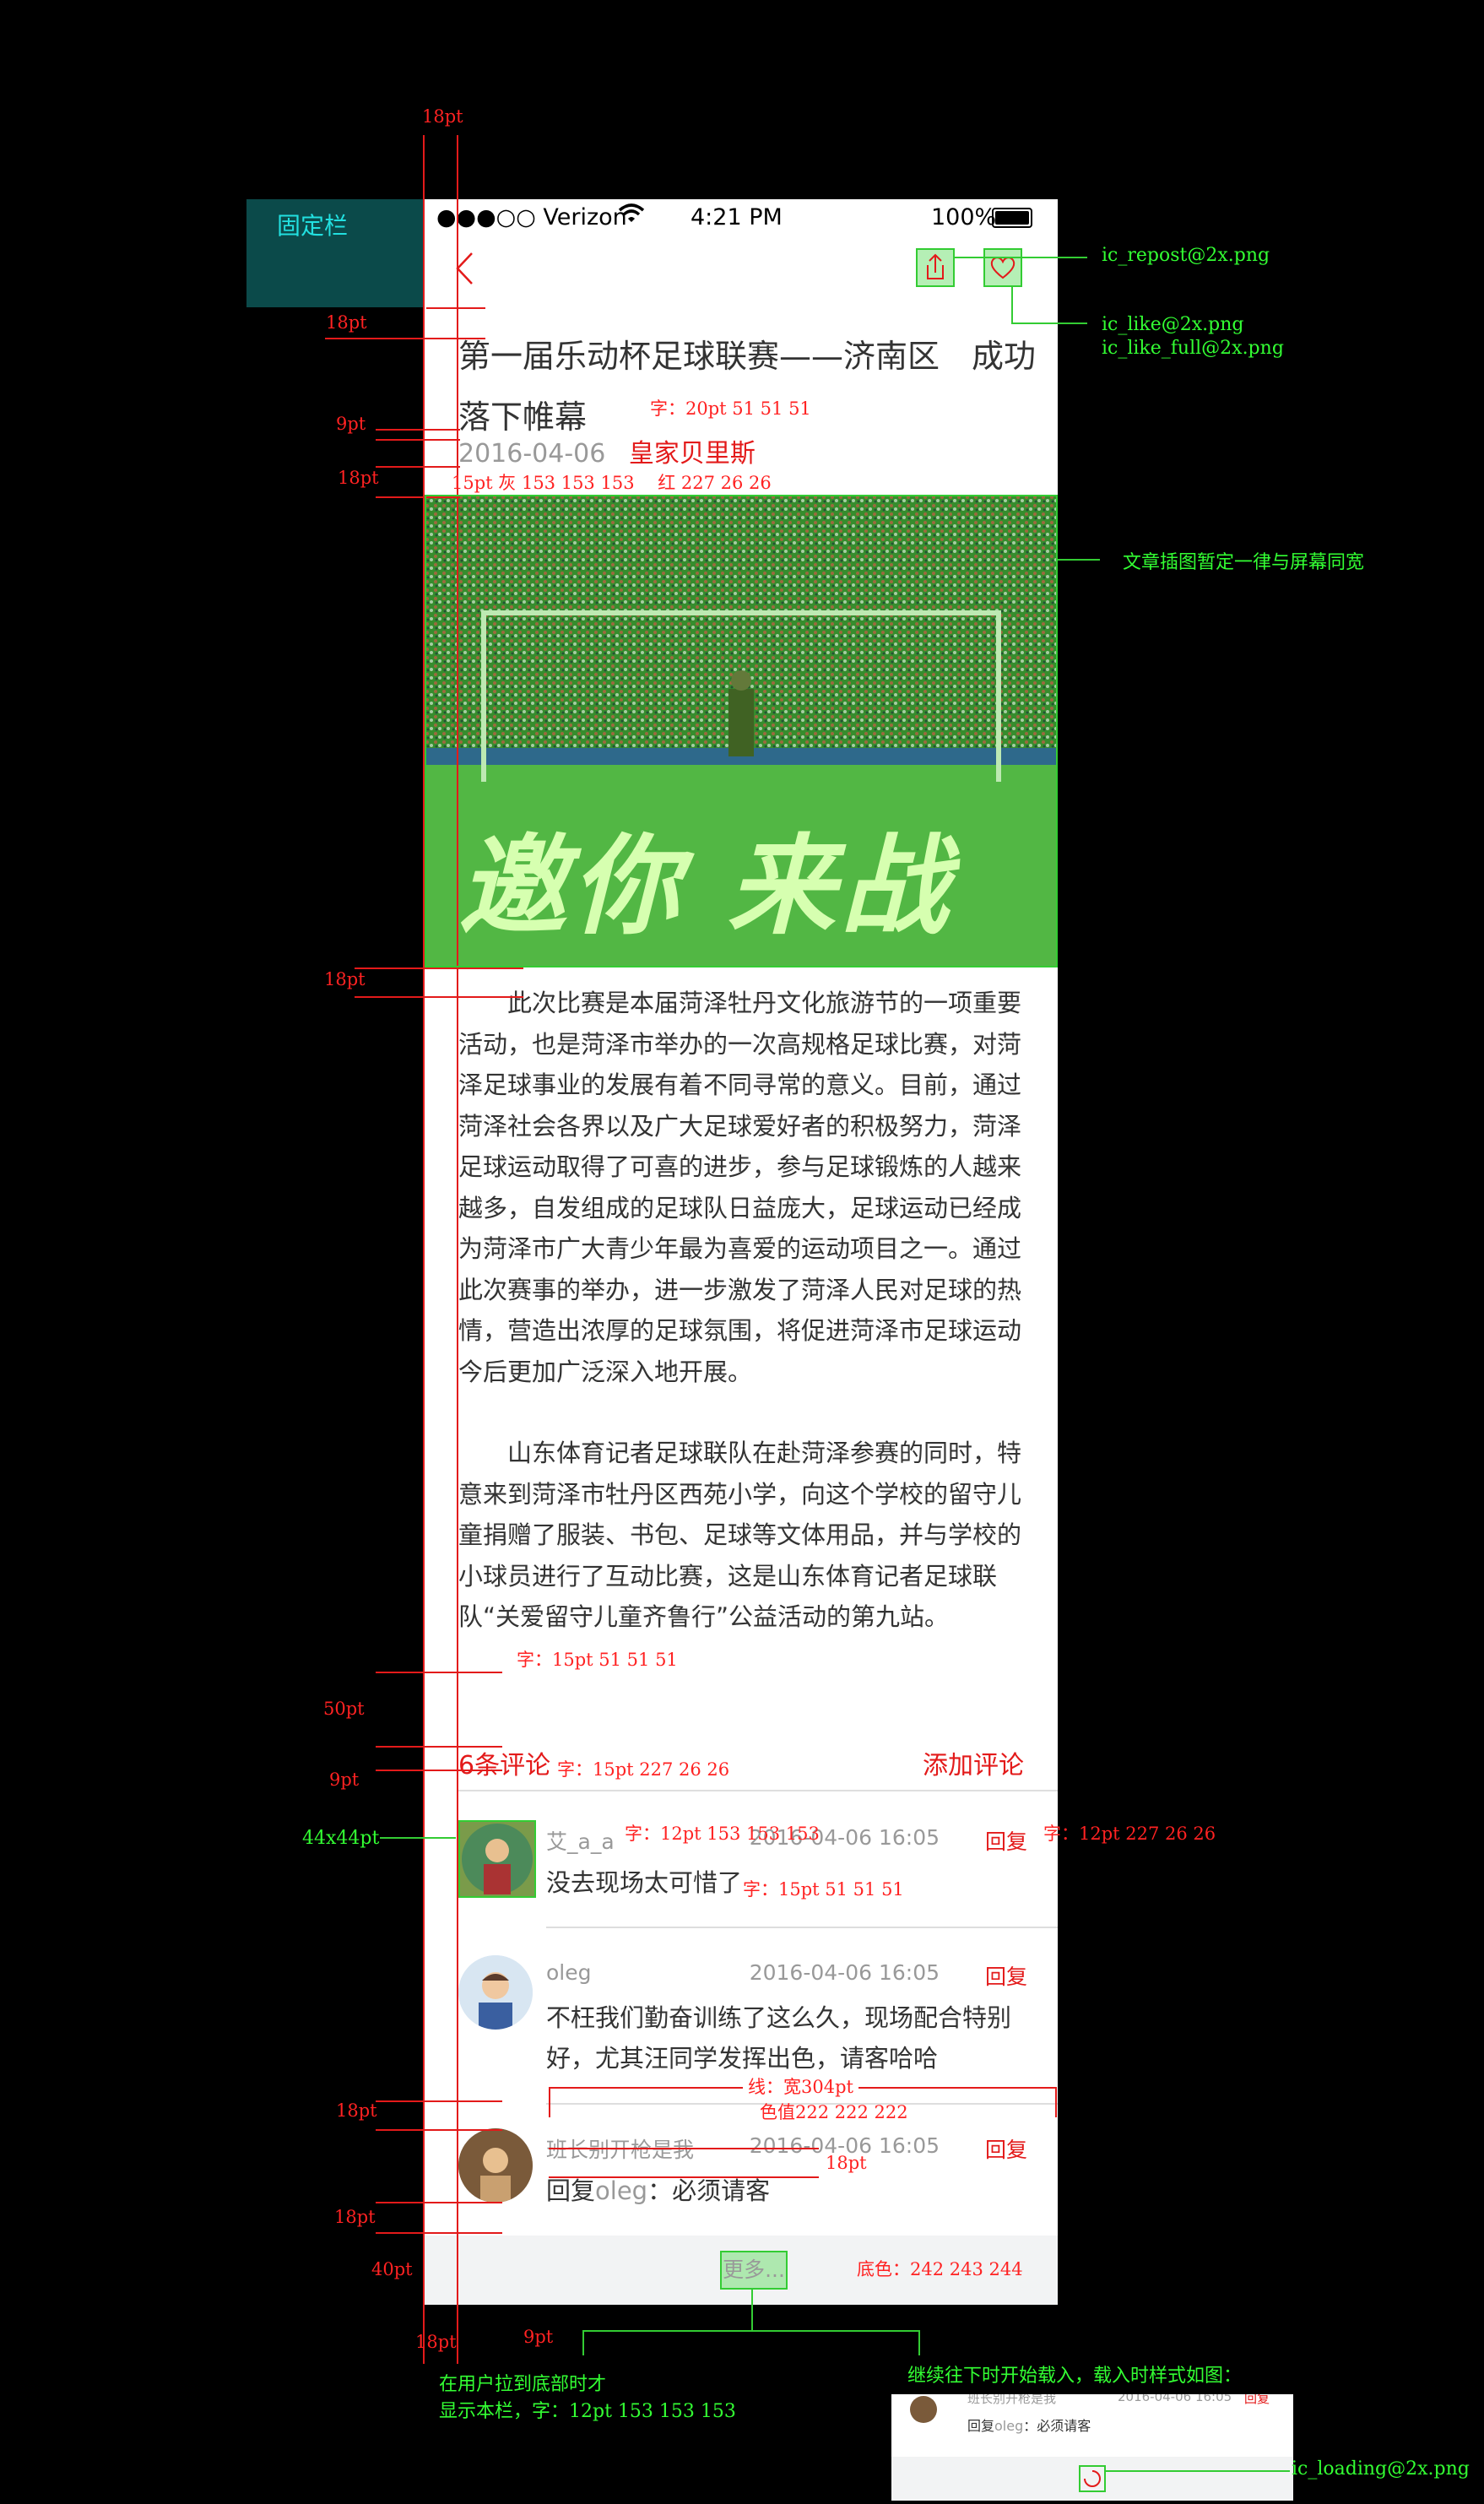 The image size is (1484, 2504). Describe the element at coordinates (1002, 267) in the screenshot. I see `like-icon` at that location.